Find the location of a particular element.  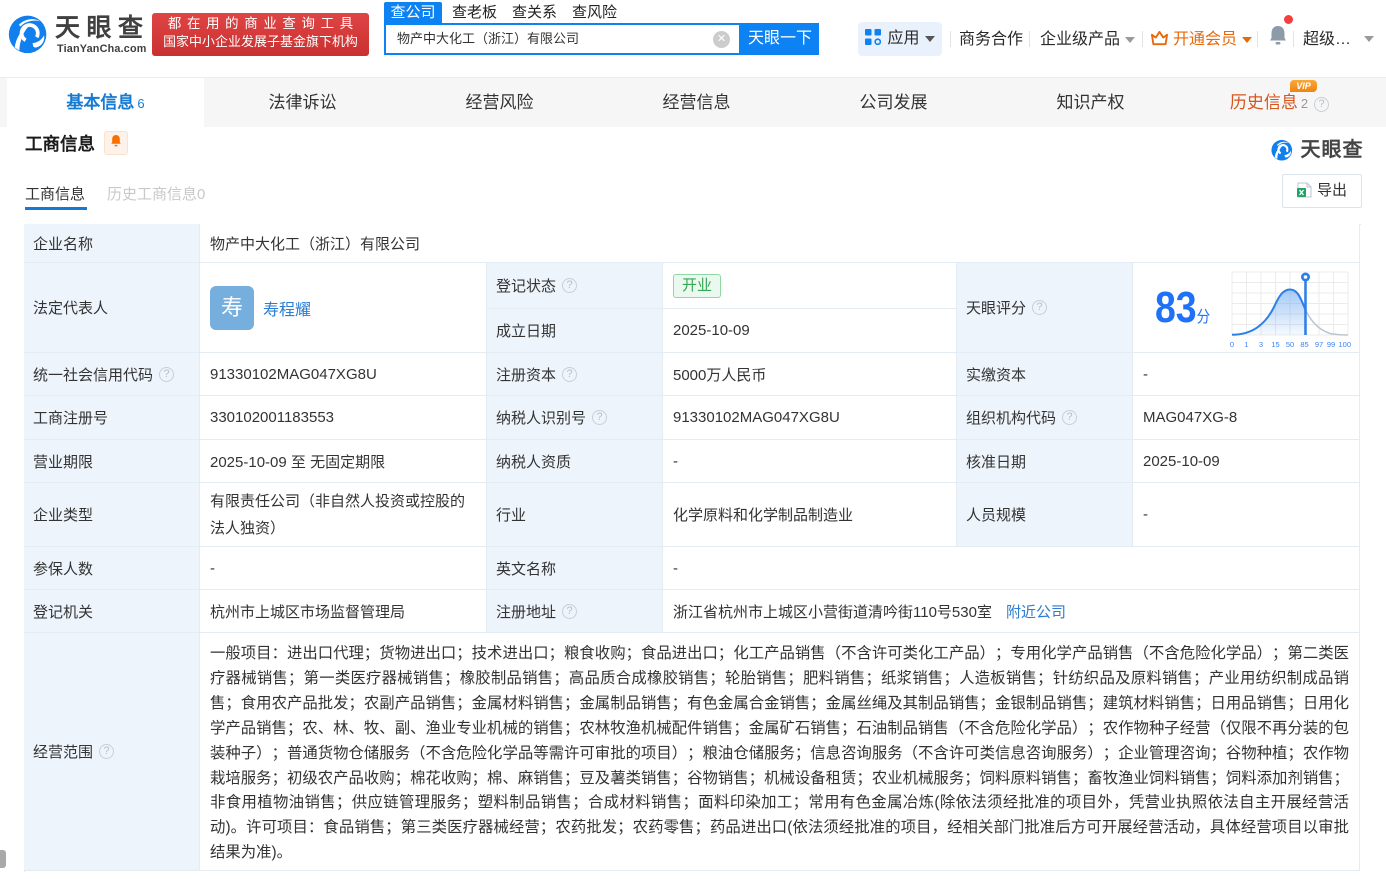

svg-text: 97 is located at coordinates (1319, 344).